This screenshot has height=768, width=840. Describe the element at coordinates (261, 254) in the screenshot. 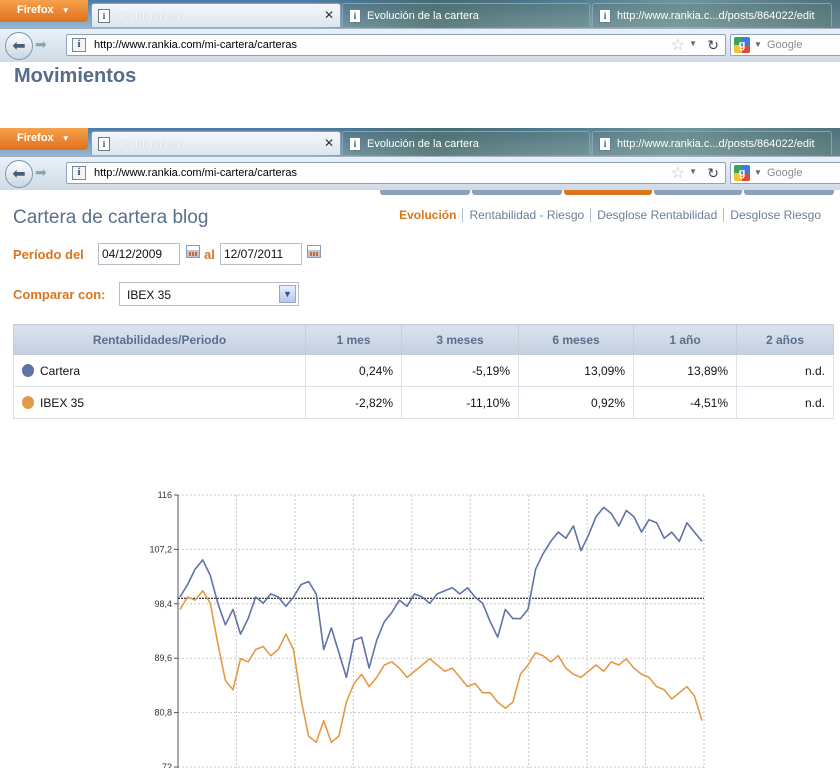

I see `period-to-input: 12/07/2011` at that location.